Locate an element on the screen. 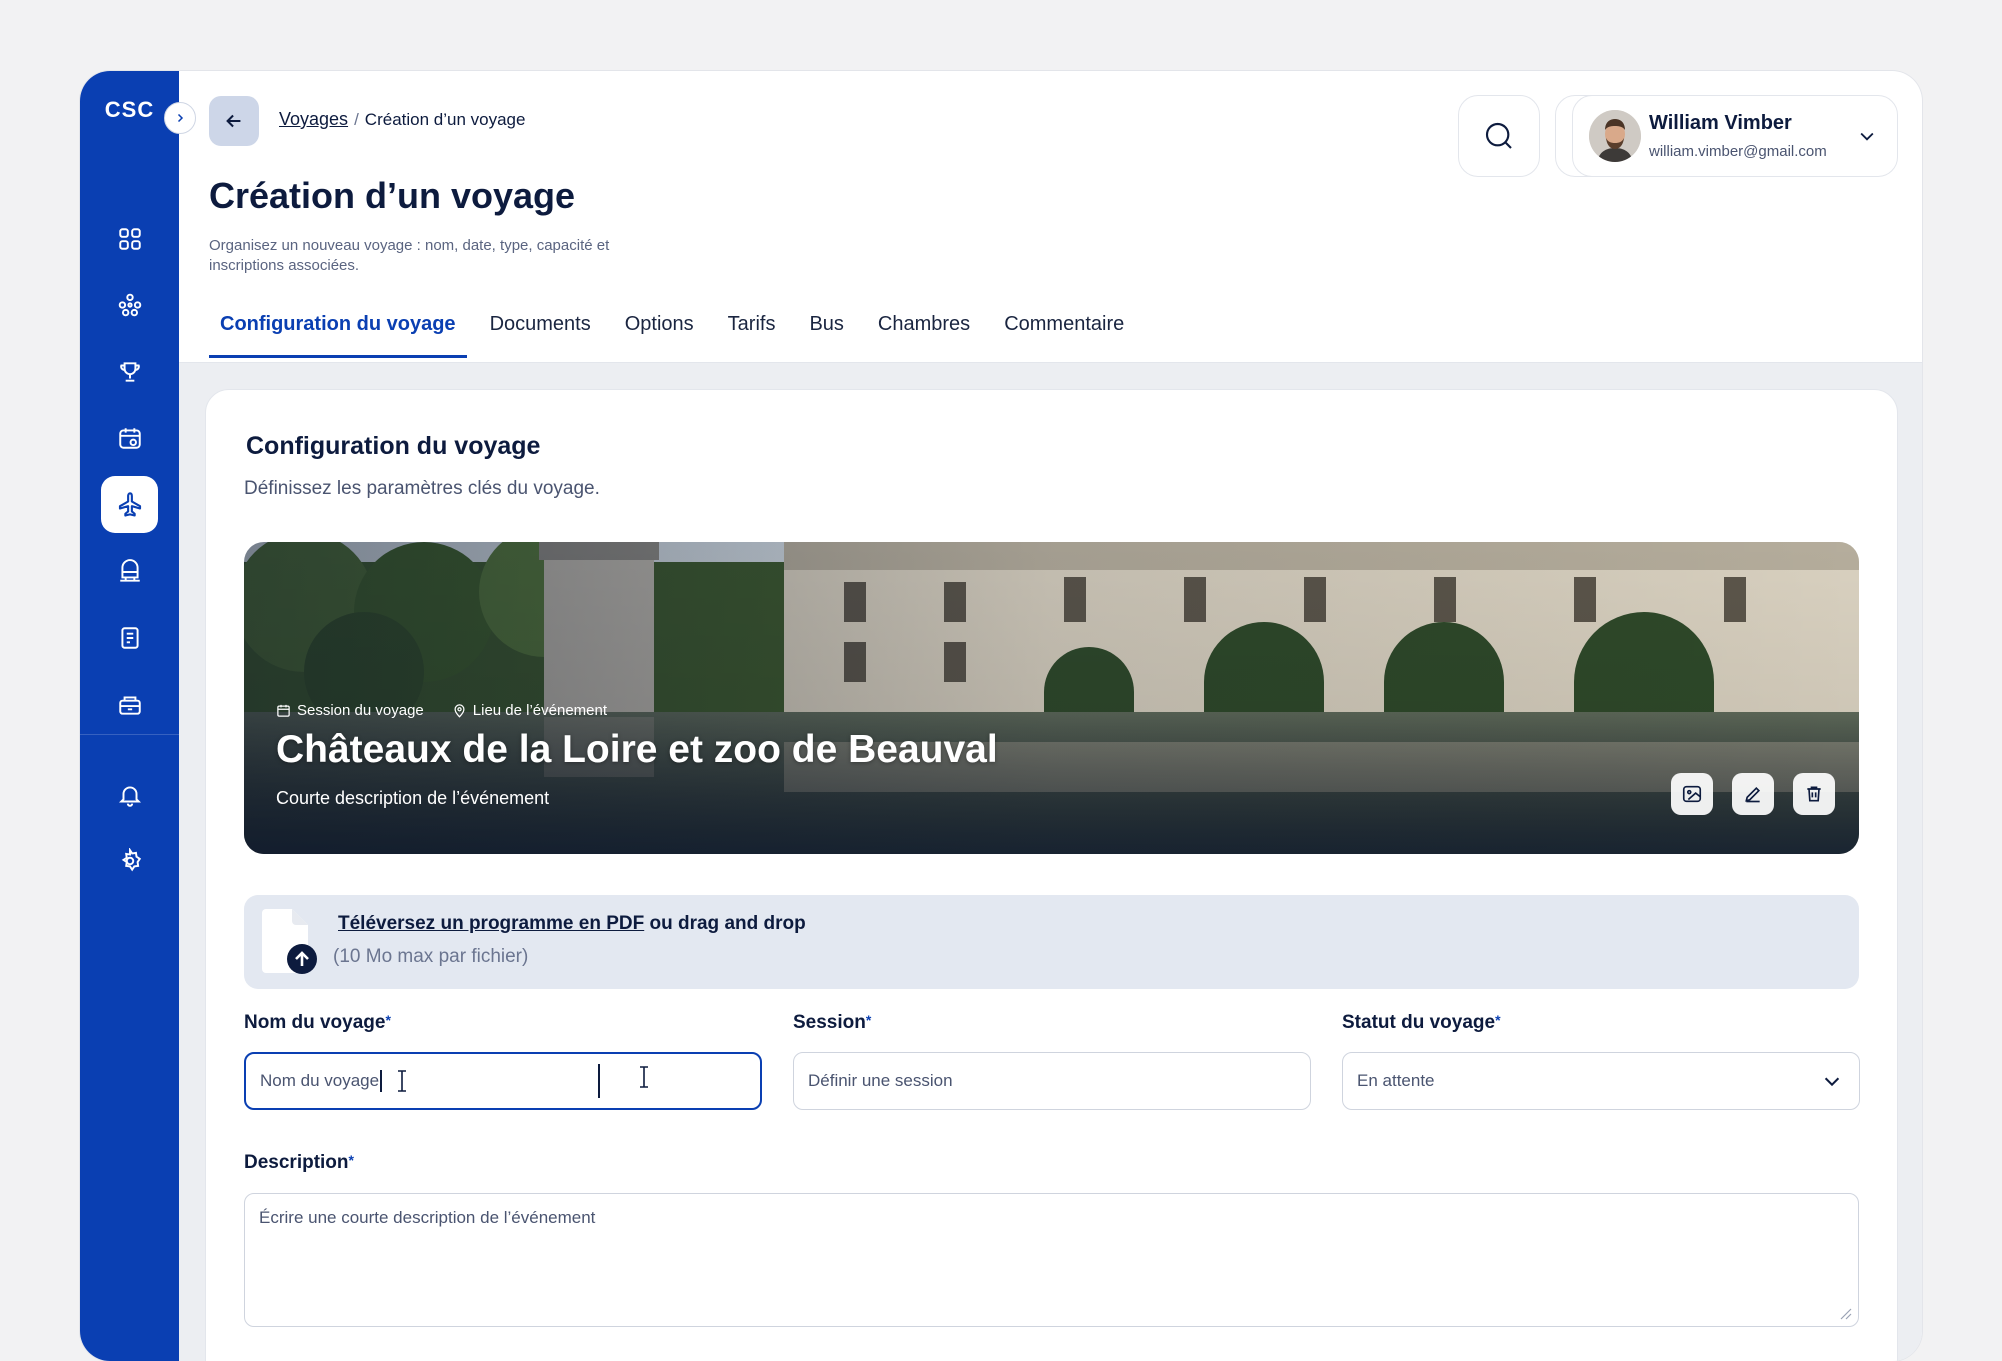  sidebar-item-notifications is located at coordinates (129, 794).